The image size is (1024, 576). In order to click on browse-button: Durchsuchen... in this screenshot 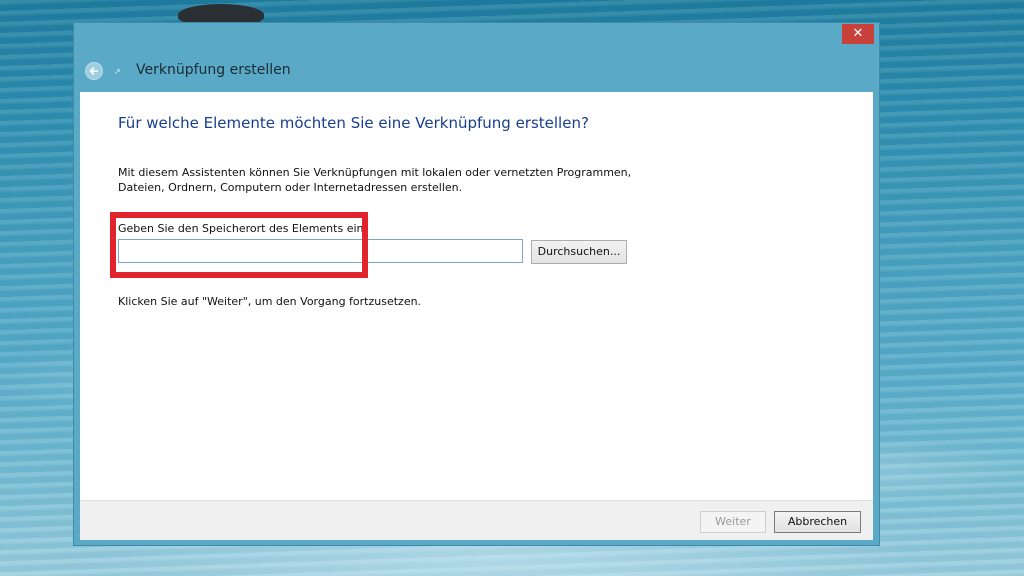, I will do `click(579, 252)`.